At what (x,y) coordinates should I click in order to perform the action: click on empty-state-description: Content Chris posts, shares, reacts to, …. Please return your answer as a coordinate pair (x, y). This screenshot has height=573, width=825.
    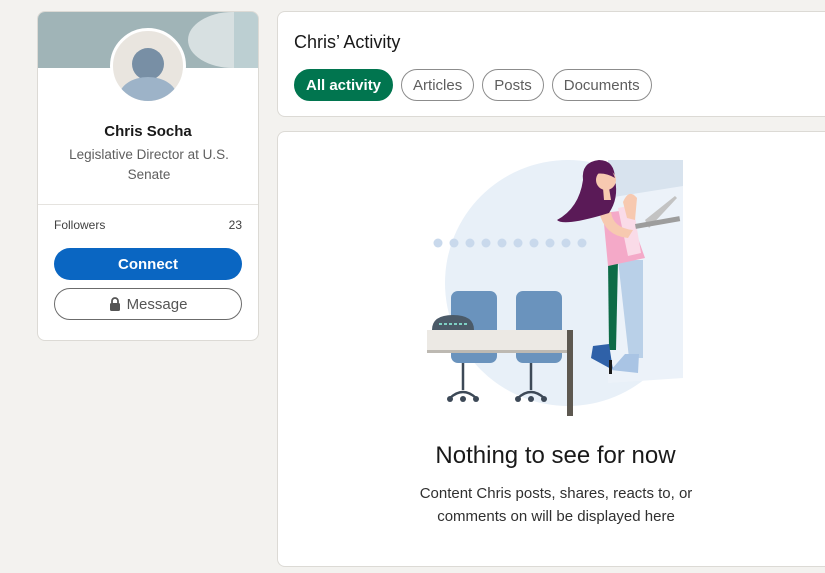
    Looking at the image, I should click on (556, 505).